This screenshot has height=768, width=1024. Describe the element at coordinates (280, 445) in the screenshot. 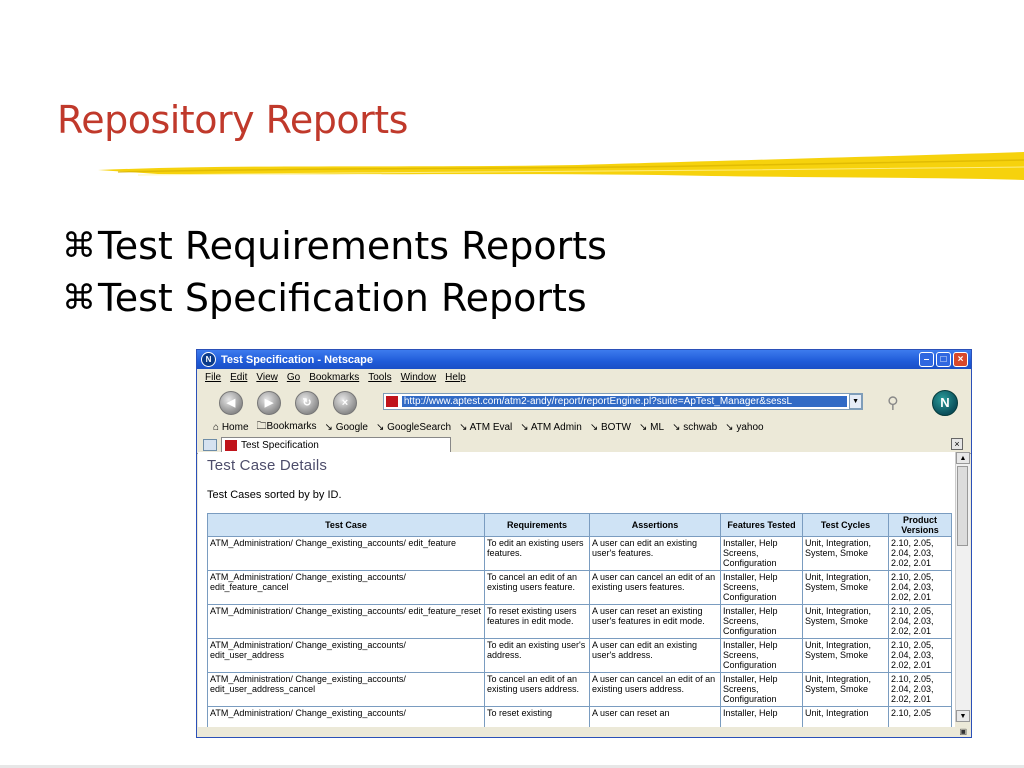

I see `tab-label: Test Specification` at that location.